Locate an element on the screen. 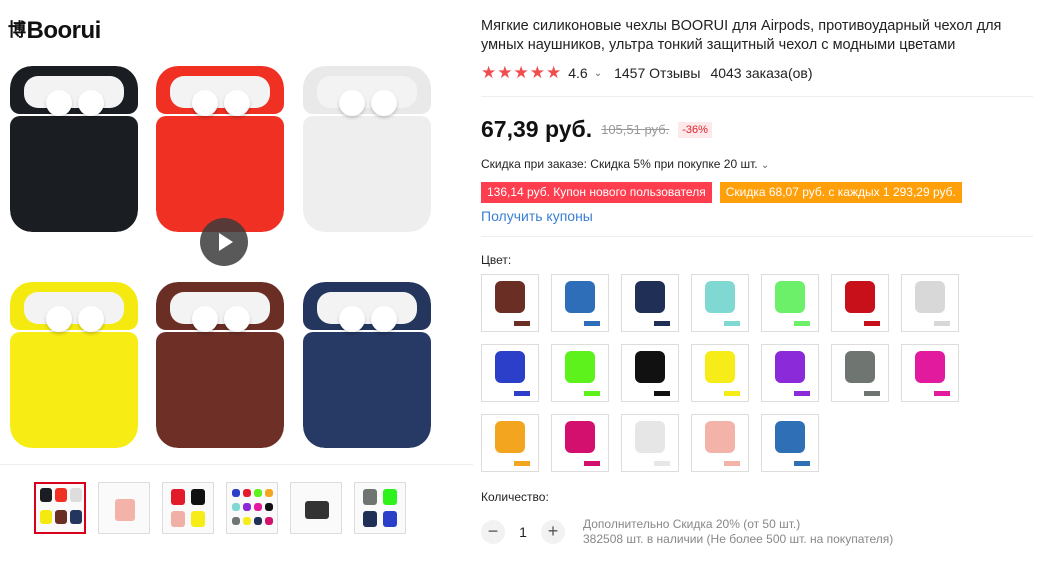  case-yellow is located at coordinates (74, 365).